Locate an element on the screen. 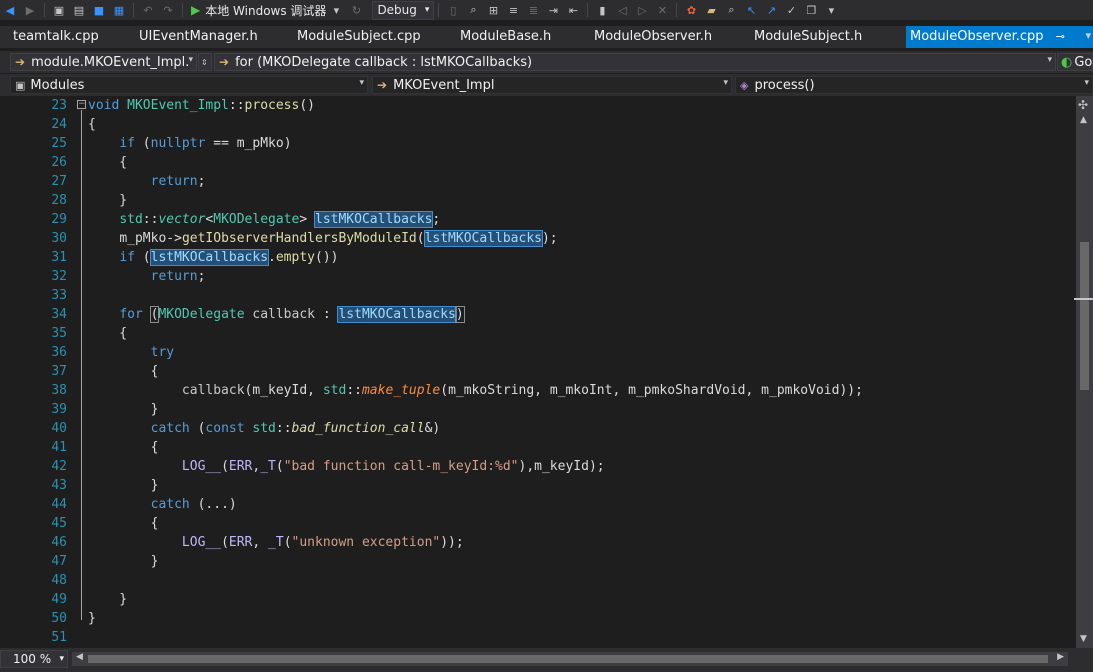 The image size is (1093, 672). member-select: ◈ process() ▾ is located at coordinates (914, 85).